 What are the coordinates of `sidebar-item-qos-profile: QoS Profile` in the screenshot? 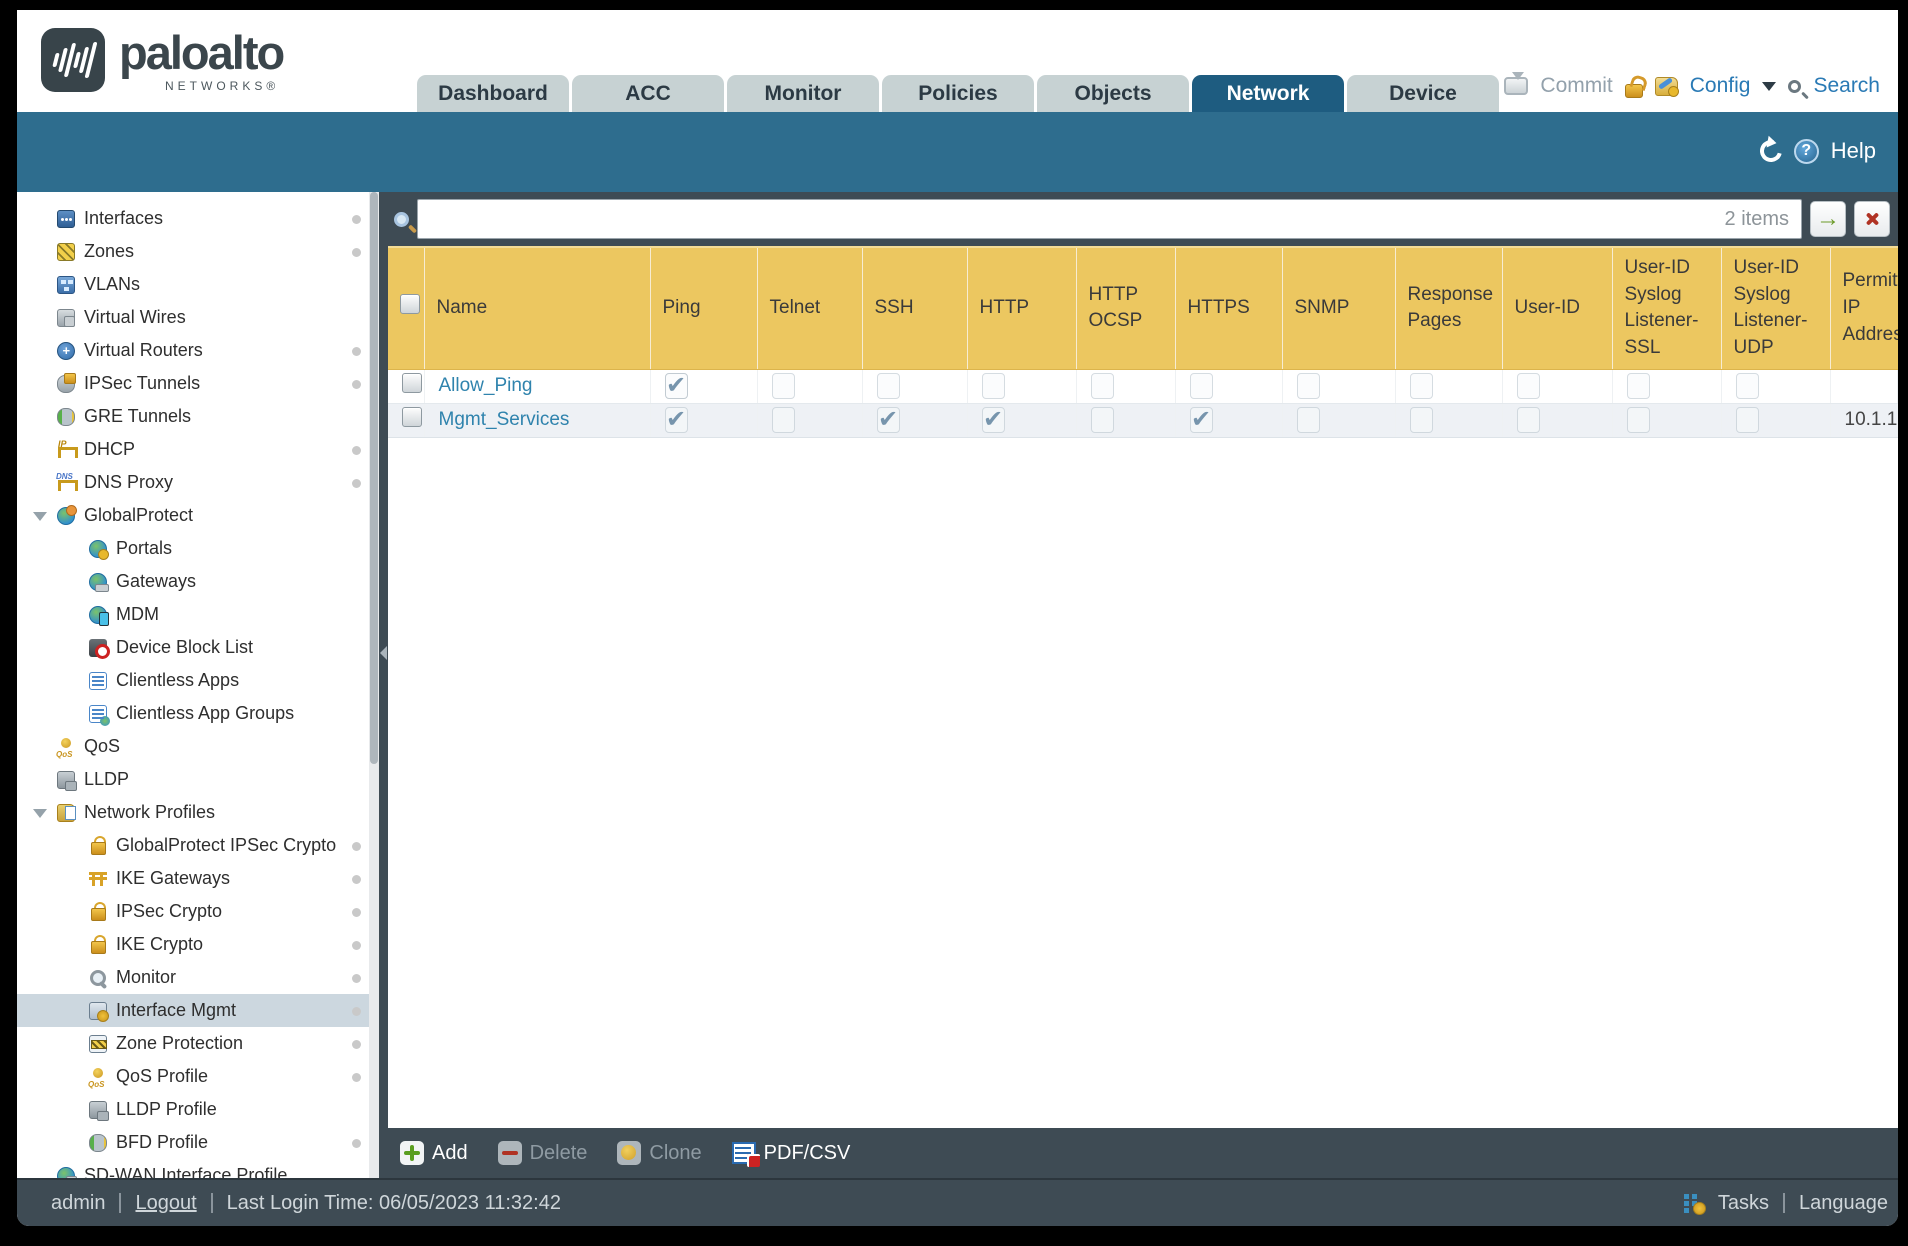 It's located at (198, 1076).